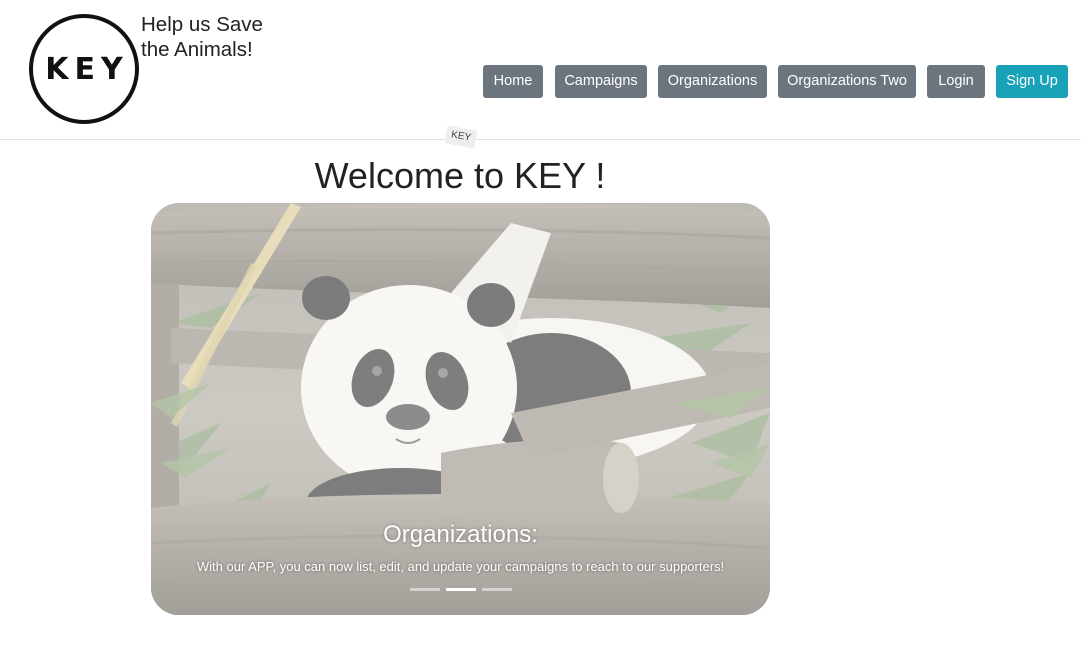 Image resolution: width=1081 pixels, height=647 pixels. Describe the element at coordinates (601, 81) in the screenshot. I see `nav-campaigns-button: Campaigns` at that location.